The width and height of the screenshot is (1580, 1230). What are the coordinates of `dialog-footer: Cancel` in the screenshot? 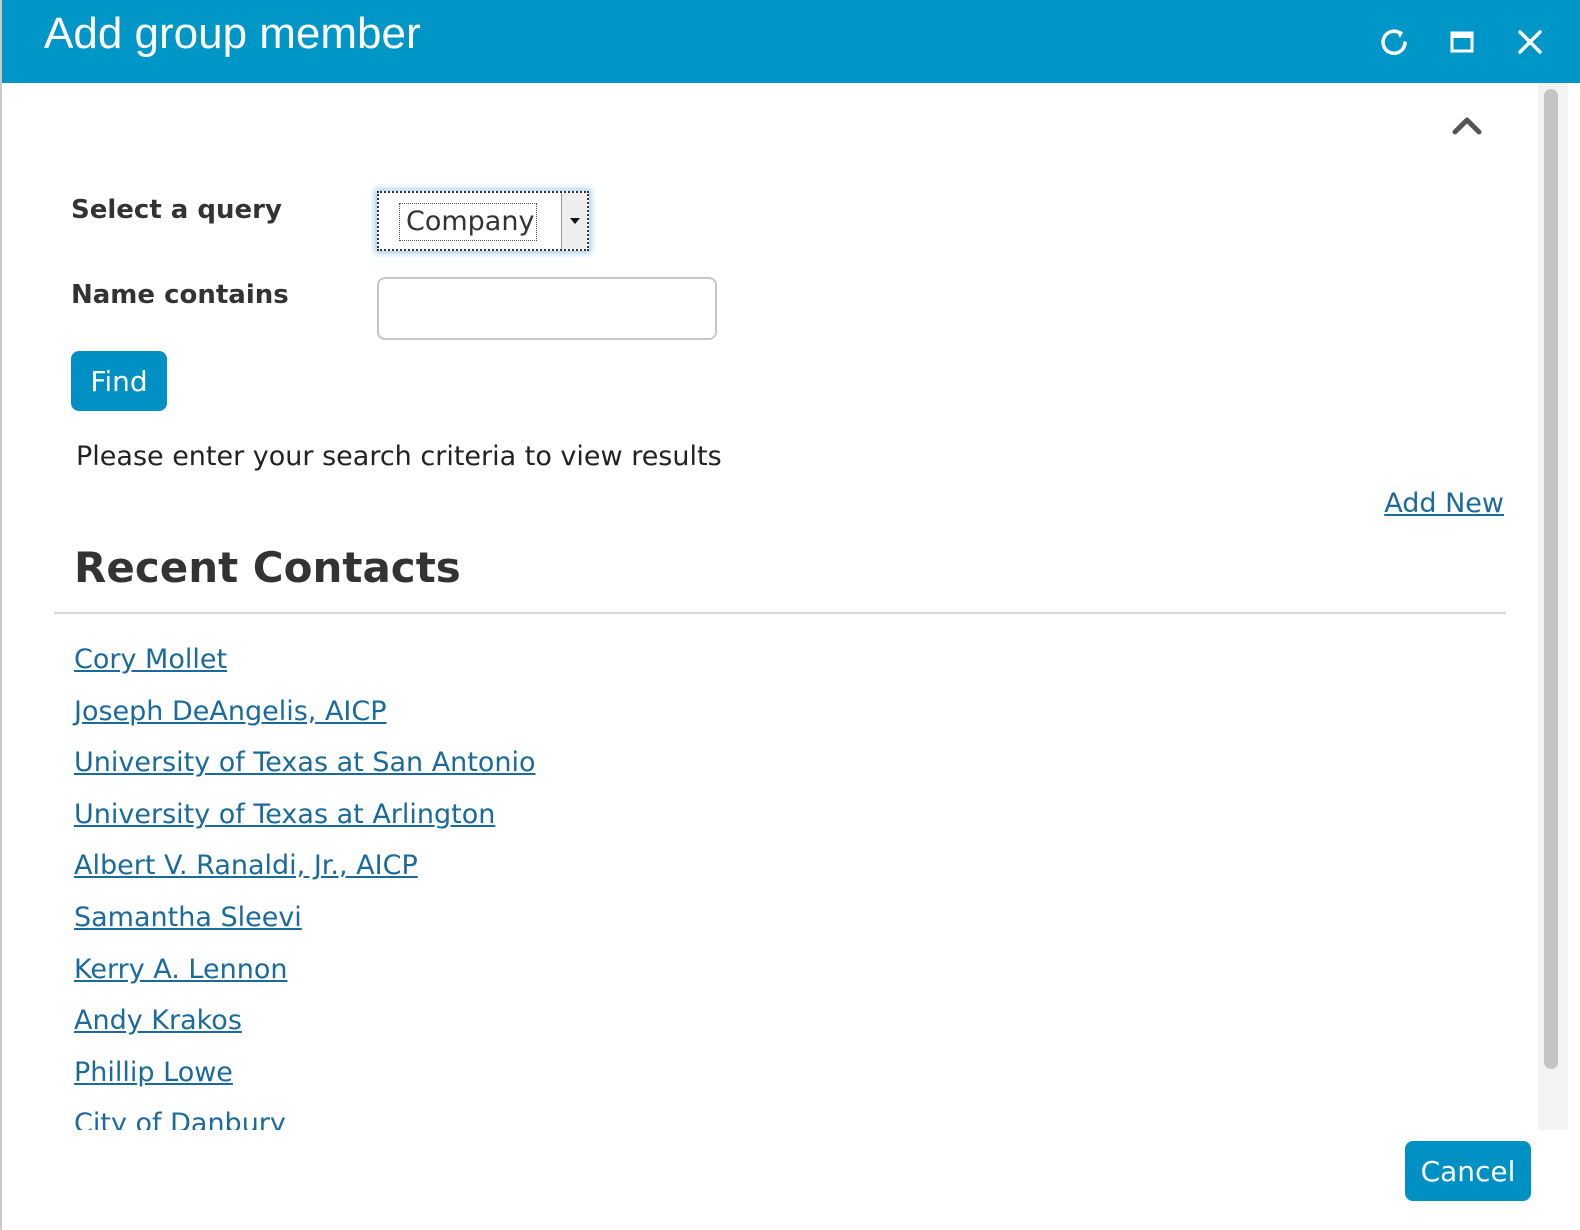 It's located at (792, 1180).